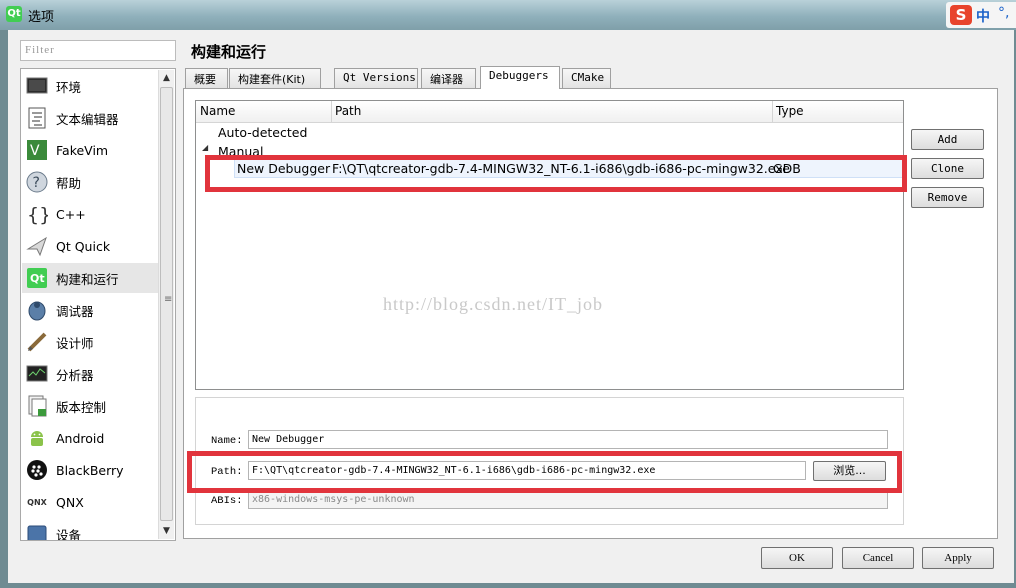  I want to click on sidebar-item-text-editor: 文本编辑器, so click(90, 118).